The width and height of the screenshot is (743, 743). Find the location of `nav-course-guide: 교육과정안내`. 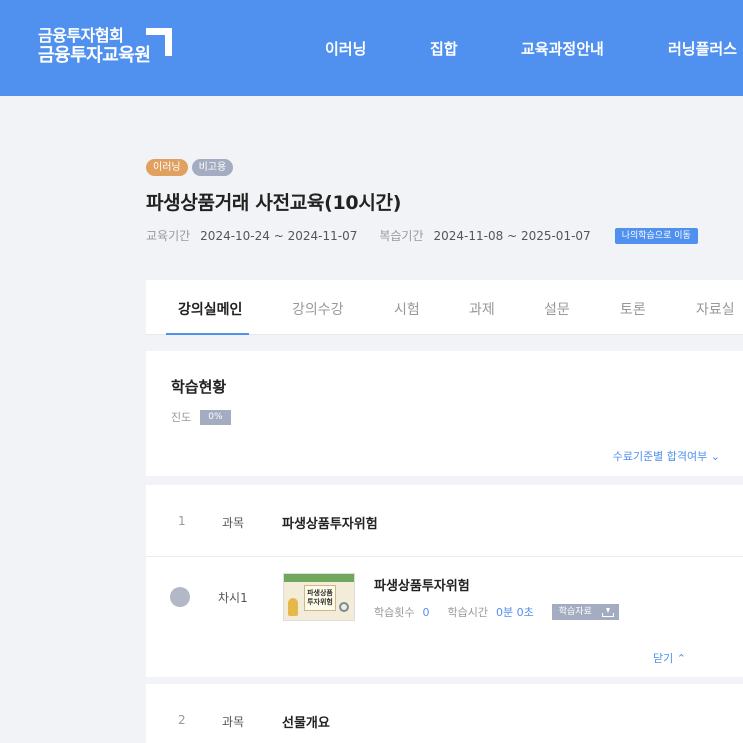

nav-course-guide: 교육과정안내 is located at coordinates (562, 48).